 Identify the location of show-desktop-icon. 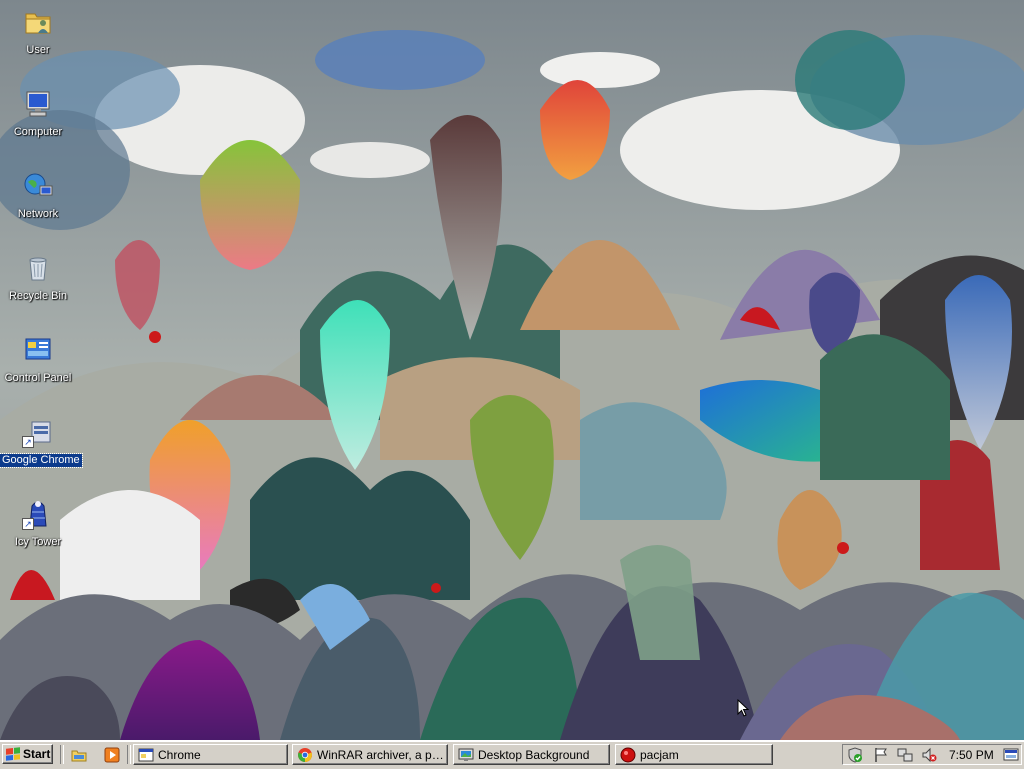
(79, 755).